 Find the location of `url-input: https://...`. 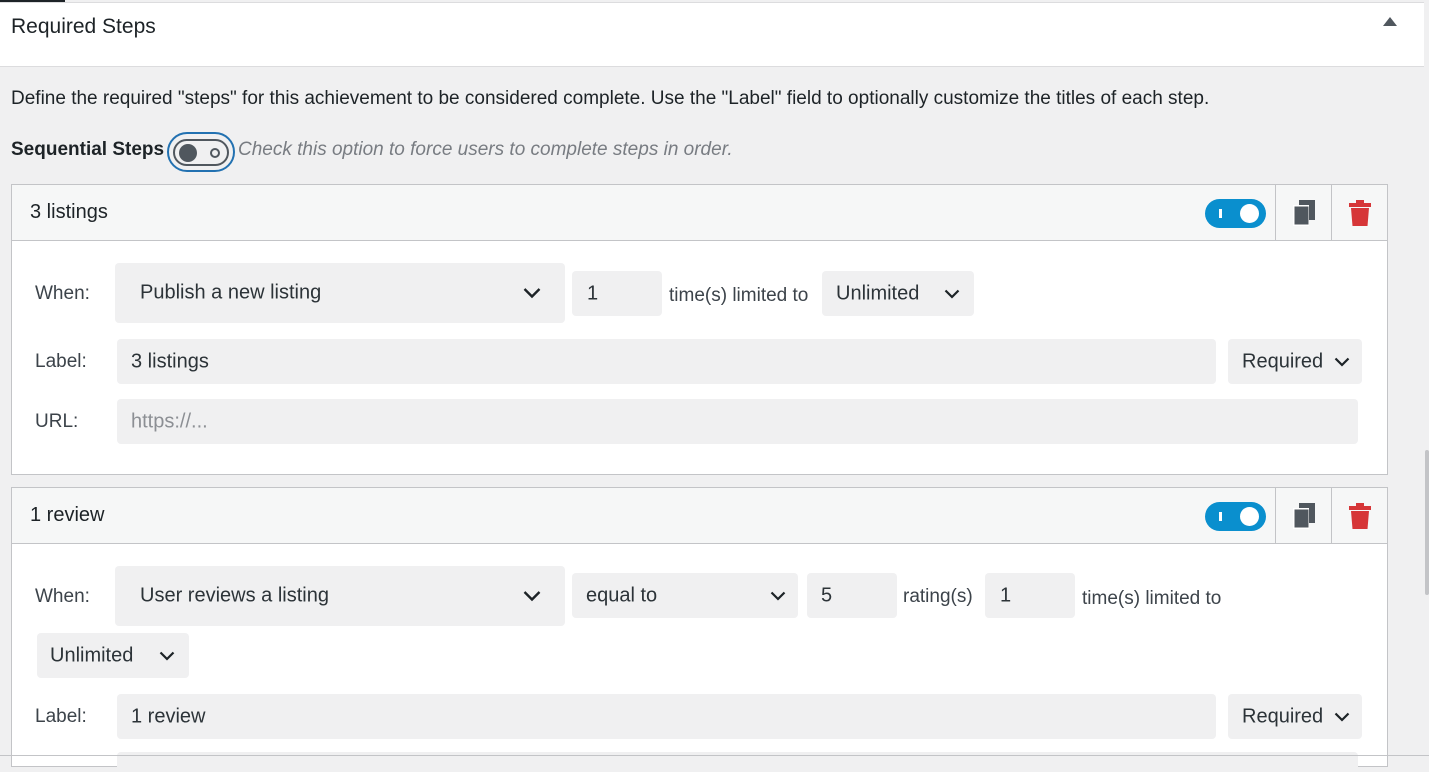

url-input: https://... is located at coordinates (737, 421).